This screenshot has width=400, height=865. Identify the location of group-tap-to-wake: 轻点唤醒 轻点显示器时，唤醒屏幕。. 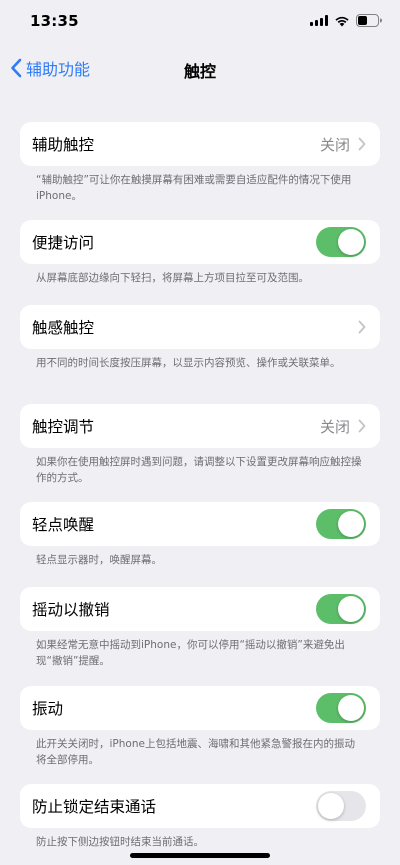
(200, 535).